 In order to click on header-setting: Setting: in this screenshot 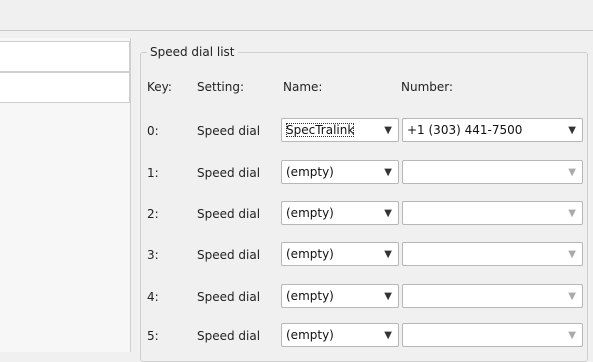, I will do `click(221, 87)`.